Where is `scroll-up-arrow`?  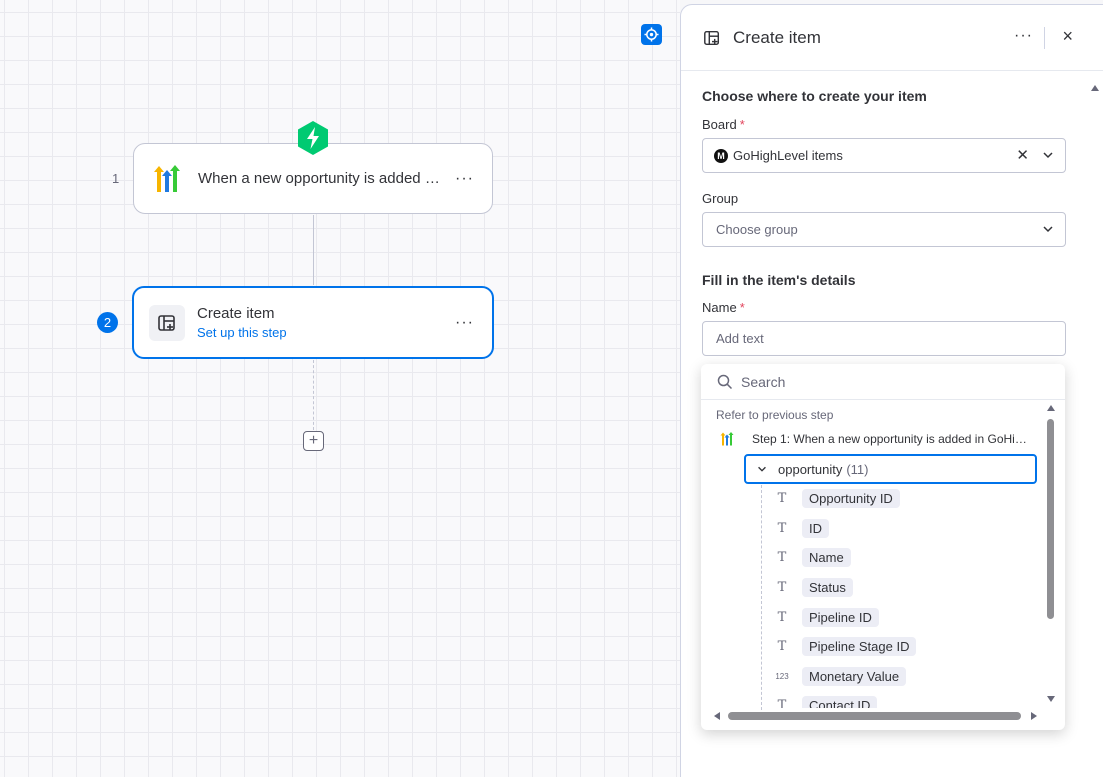 scroll-up-arrow is located at coordinates (1051, 408).